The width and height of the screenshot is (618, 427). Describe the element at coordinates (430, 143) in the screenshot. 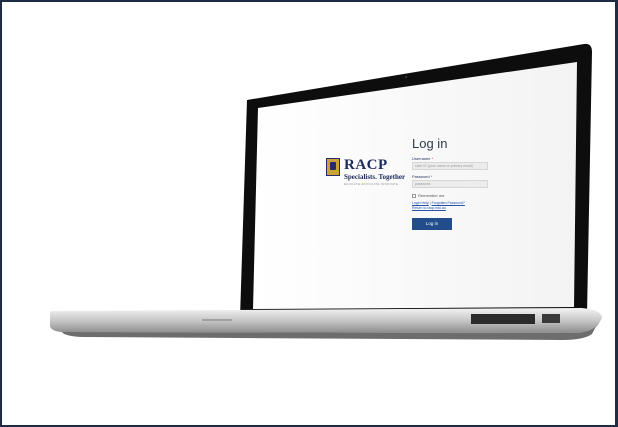

I see `login-title: Log in` at that location.